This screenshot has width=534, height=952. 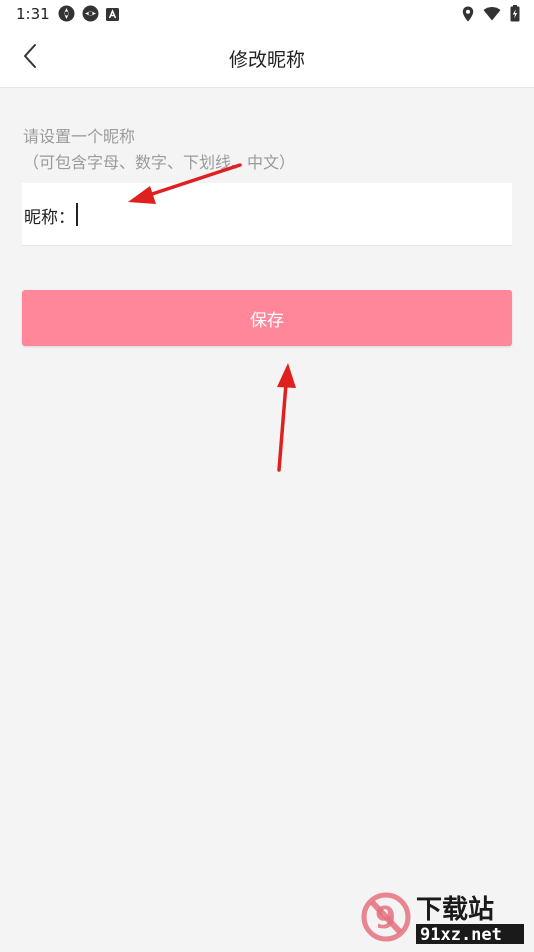 What do you see at coordinates (468, 16) in the screenshot?
I see `location-icon` at bounding box center [468, 16].